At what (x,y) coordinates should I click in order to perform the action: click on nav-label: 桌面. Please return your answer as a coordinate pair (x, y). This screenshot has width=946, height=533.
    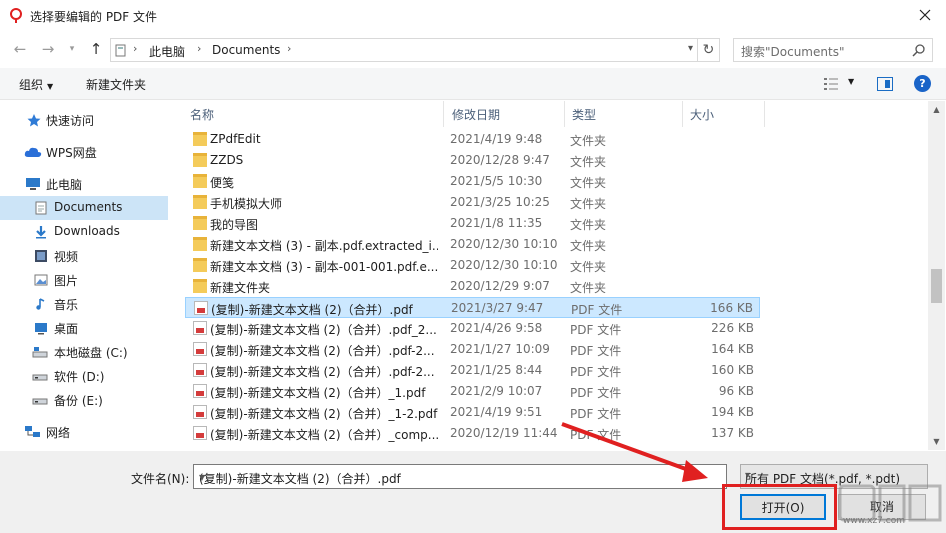
    Looking at the image, I should click on (66, 329).